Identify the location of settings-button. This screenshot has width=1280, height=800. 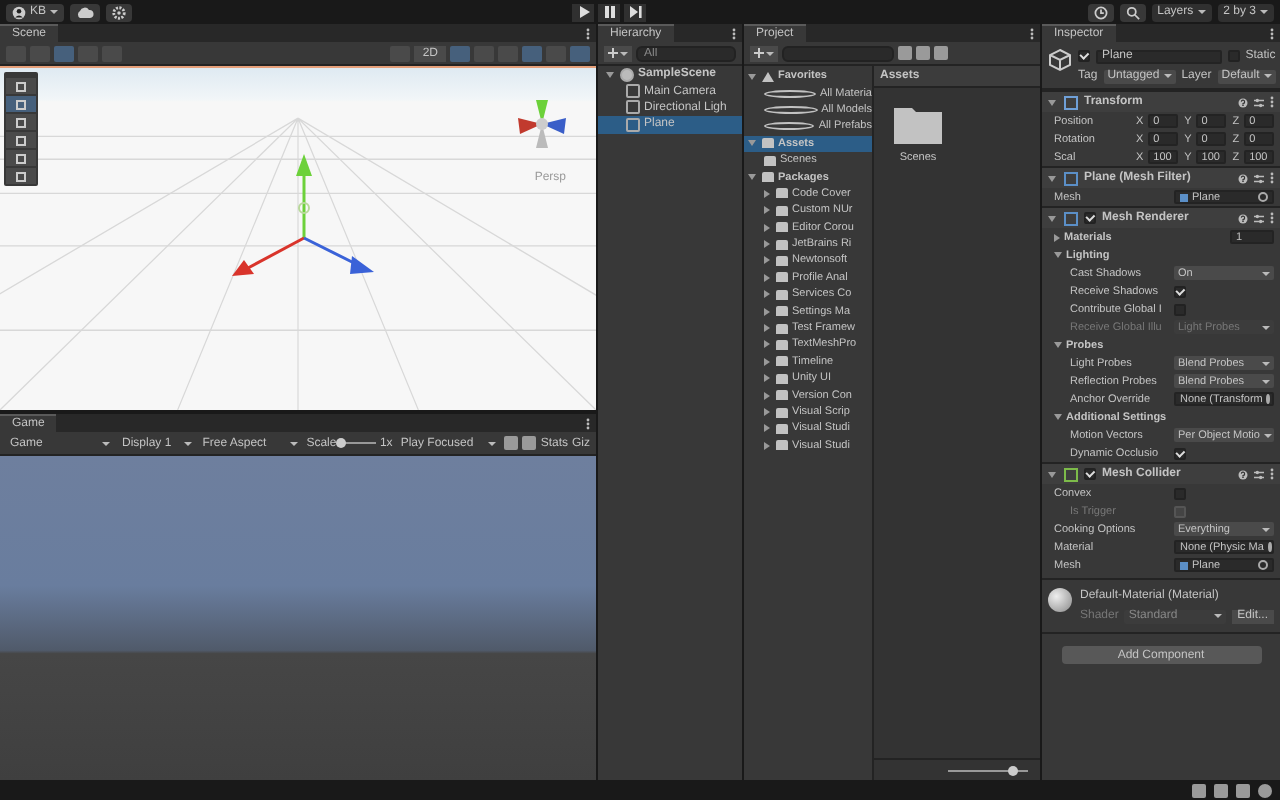
(119, 12).